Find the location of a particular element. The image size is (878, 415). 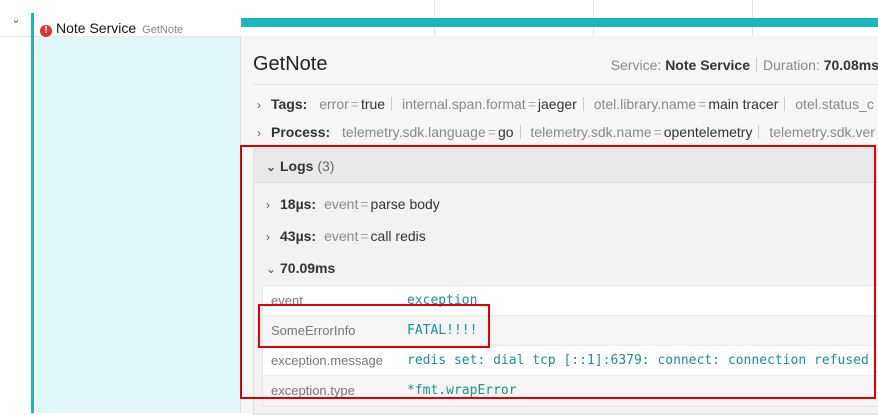

log-entry: ⌄ 70.09ms is located at coordinates (304, 268).